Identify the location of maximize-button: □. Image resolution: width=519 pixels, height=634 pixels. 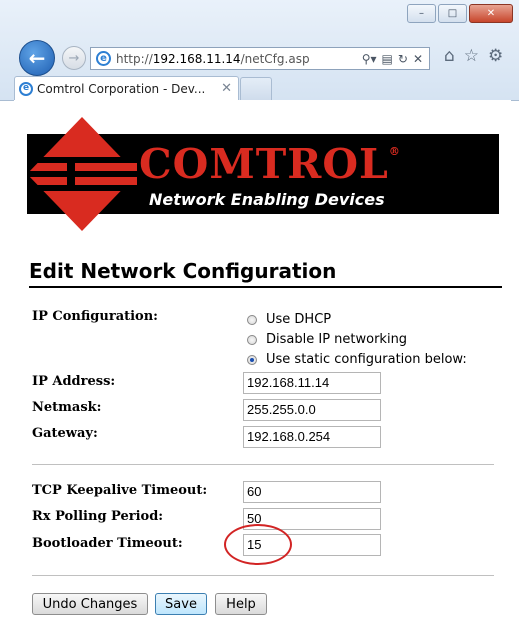
(452, 13).